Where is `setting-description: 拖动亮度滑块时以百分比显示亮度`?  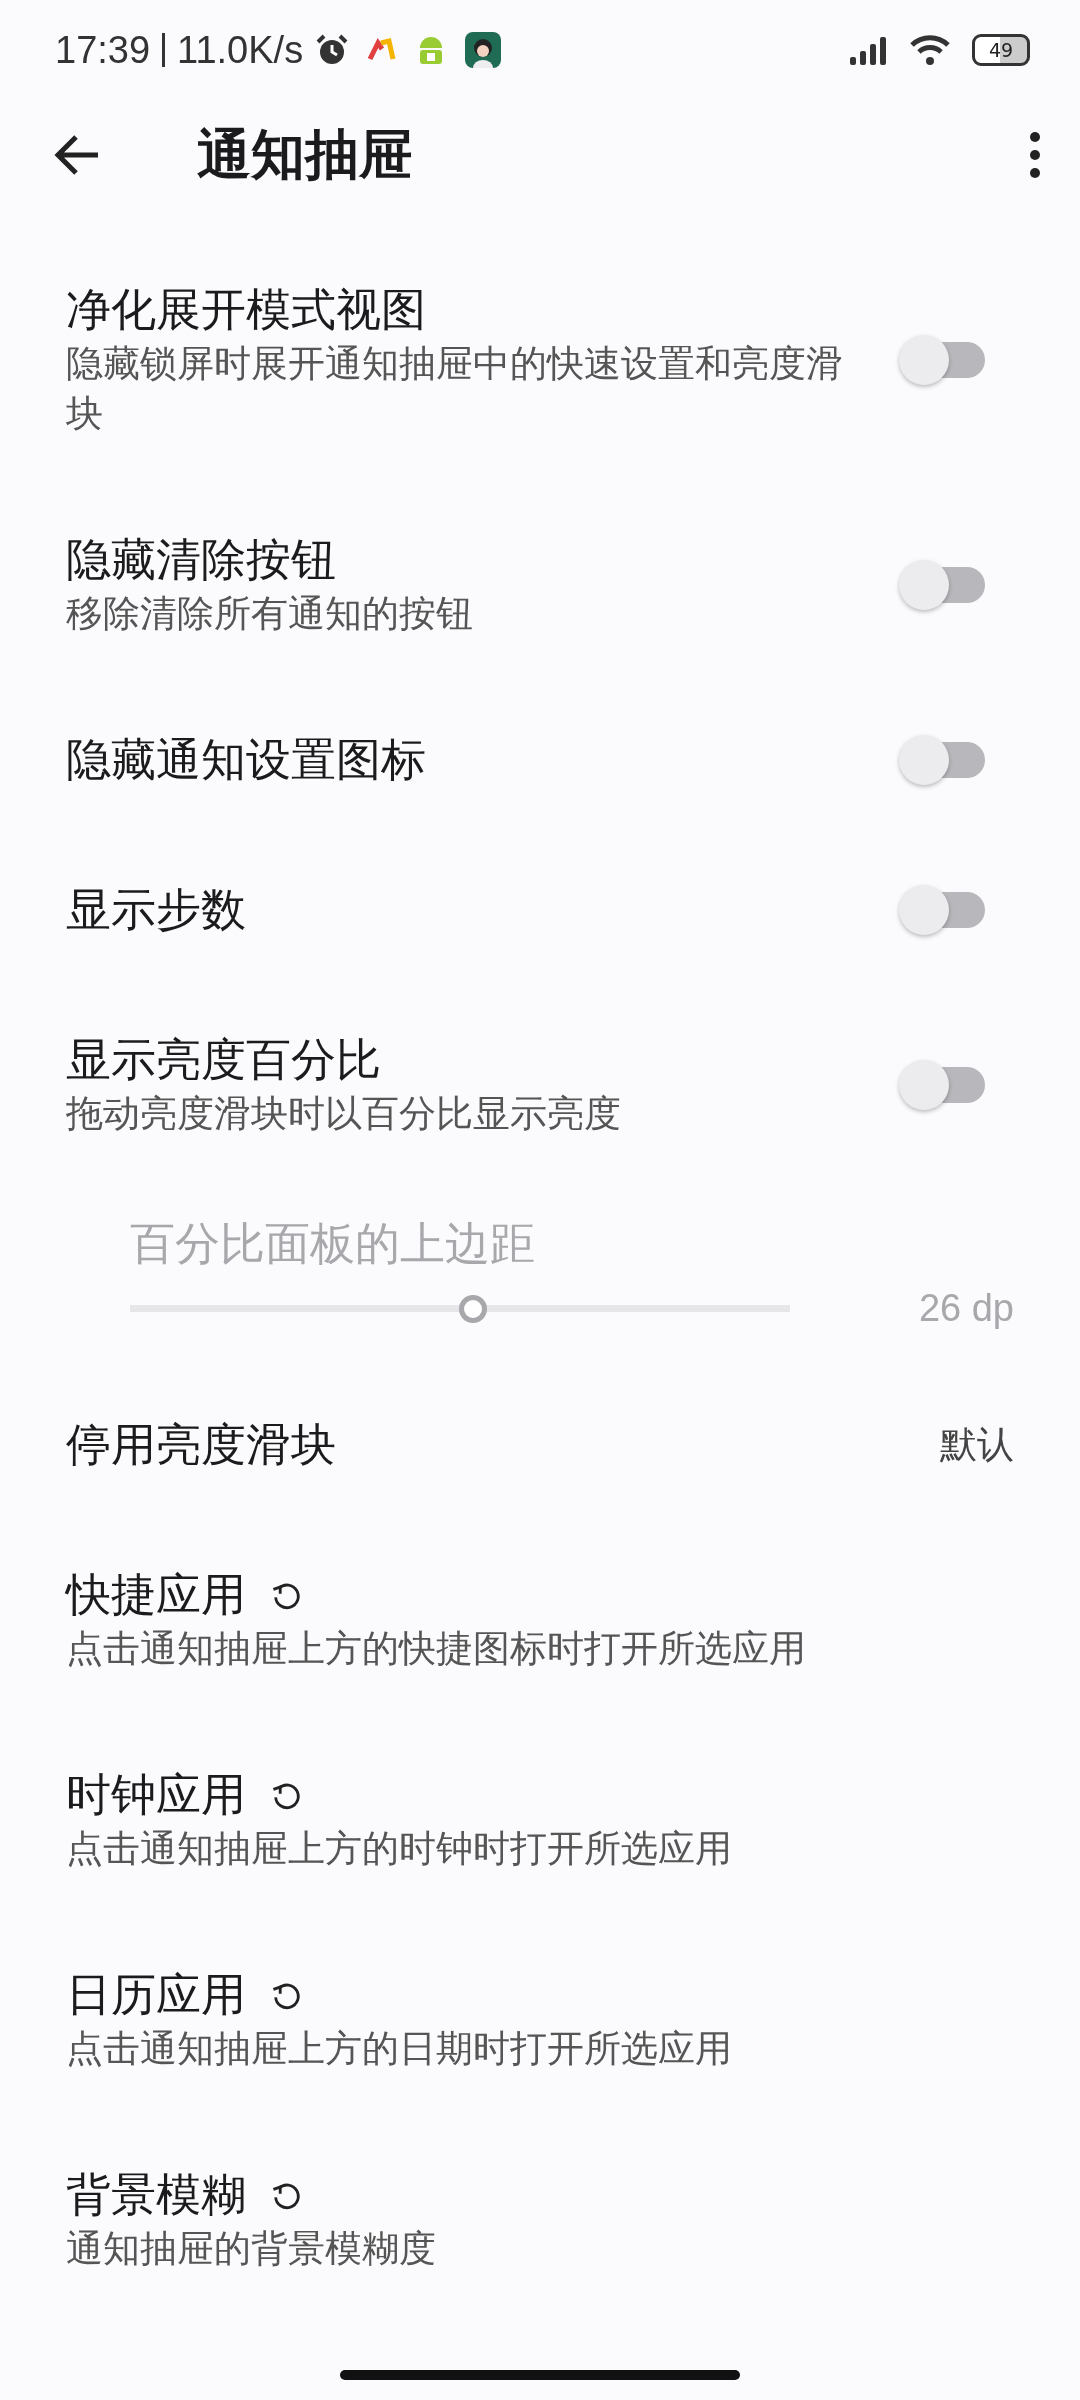 setting-description: 拖动亮度滑块时以百分比显示亮度 is located at coordinates (344, 1114).